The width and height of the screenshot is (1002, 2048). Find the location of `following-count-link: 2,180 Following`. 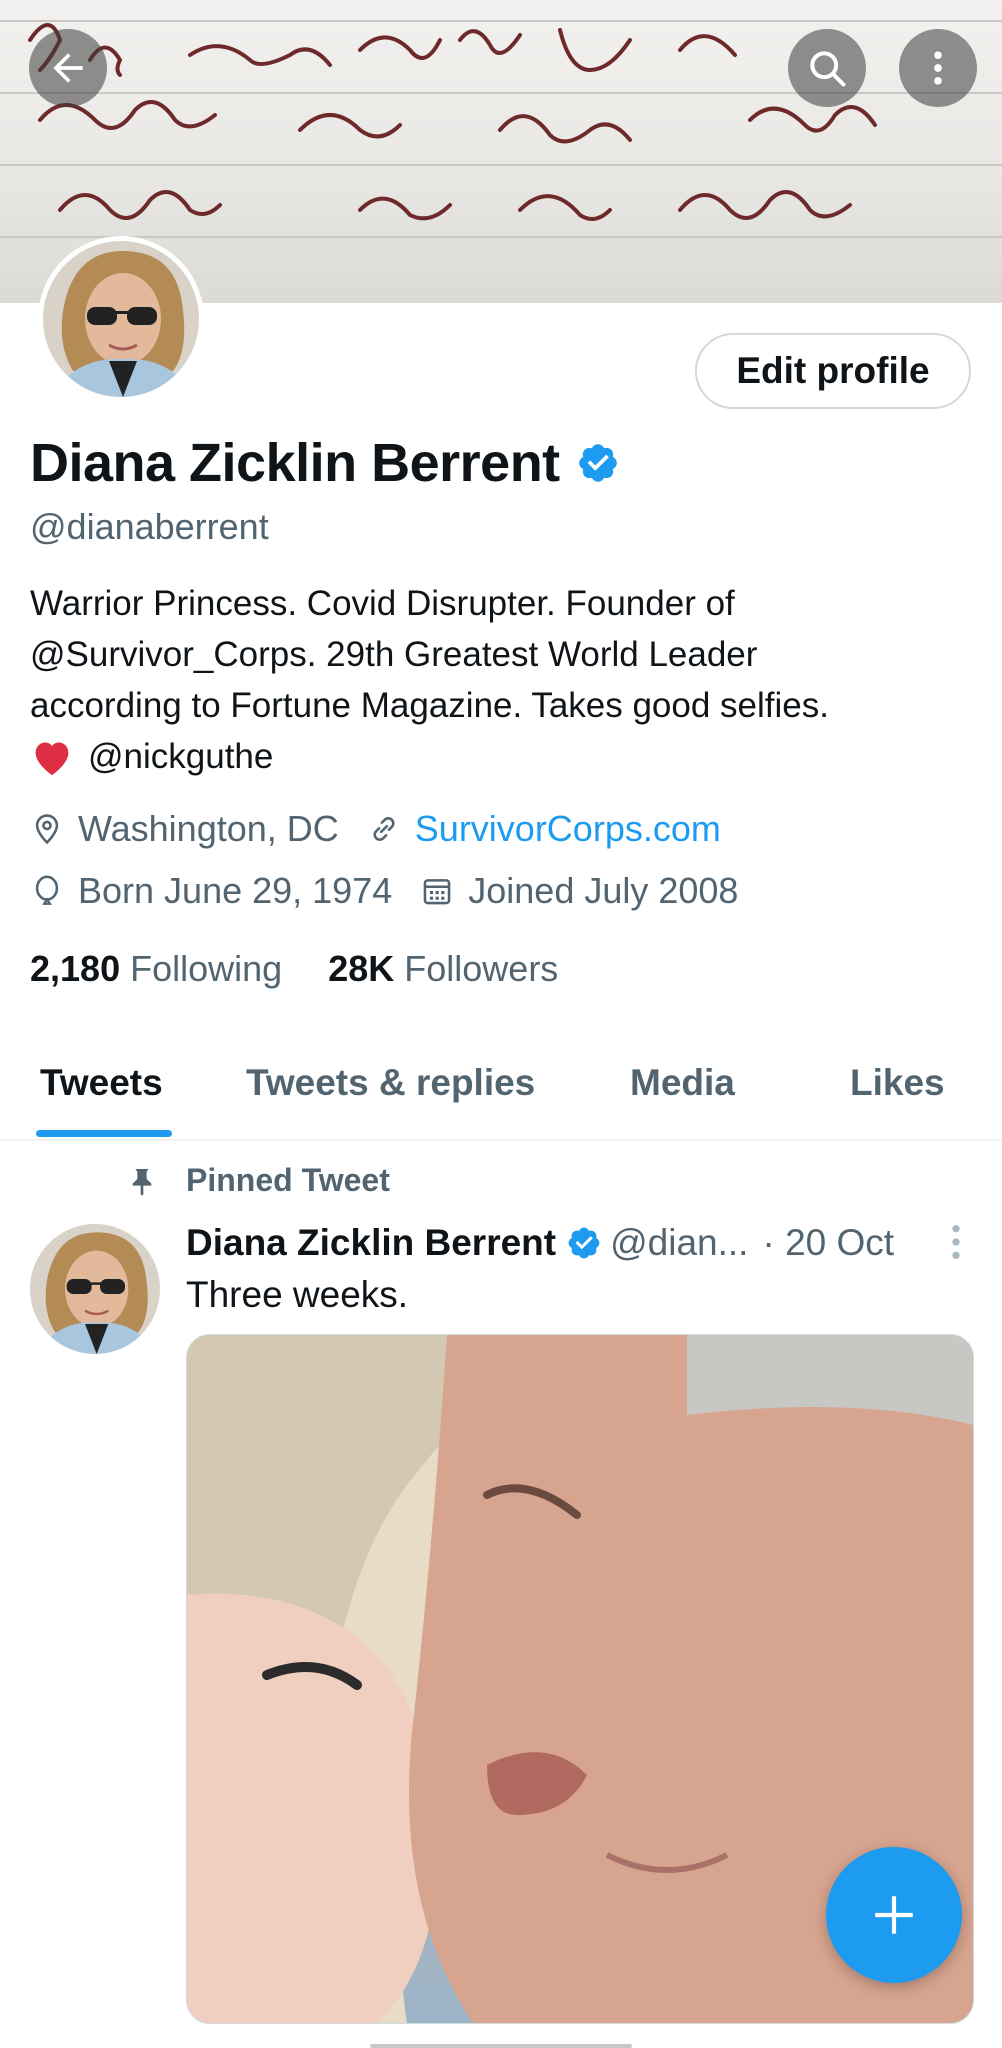

following-count-link: 2,180 Following is located at coordinates (156, 968).